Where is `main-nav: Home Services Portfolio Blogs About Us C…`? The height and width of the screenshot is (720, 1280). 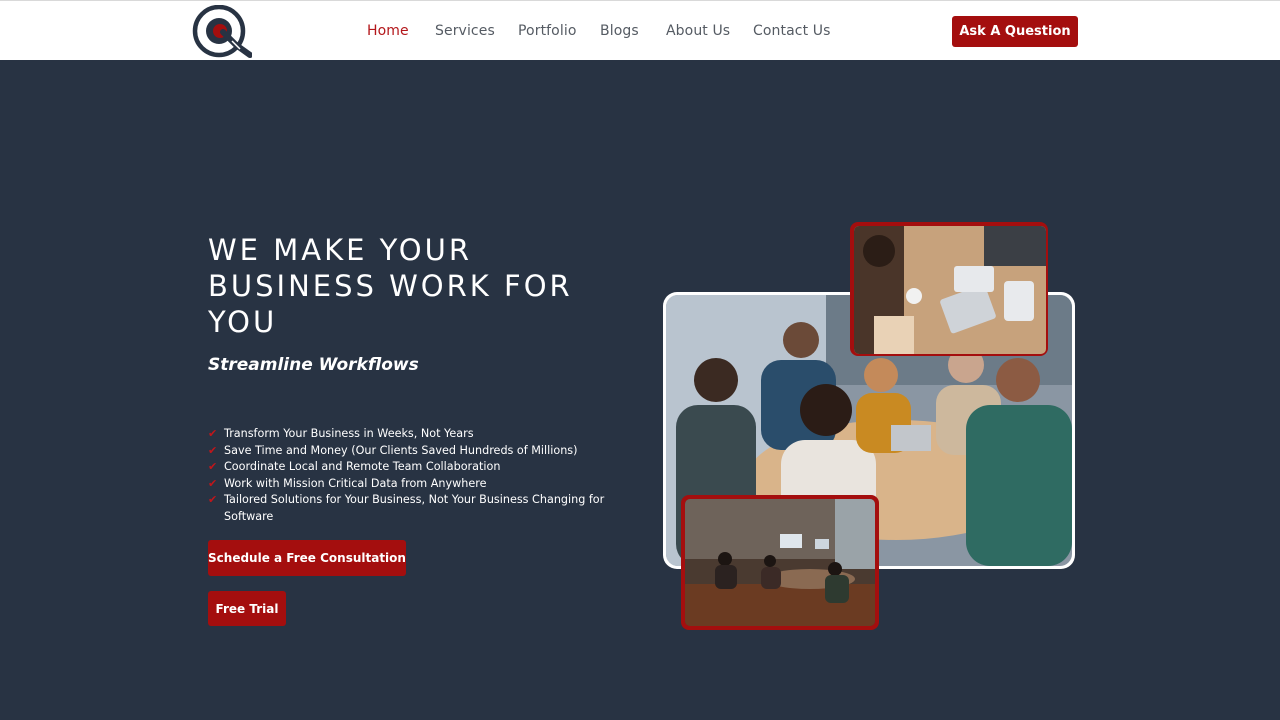
main-nav: Home Services Portfolio Blogs About Us C… is located at coordinates (640, 32).